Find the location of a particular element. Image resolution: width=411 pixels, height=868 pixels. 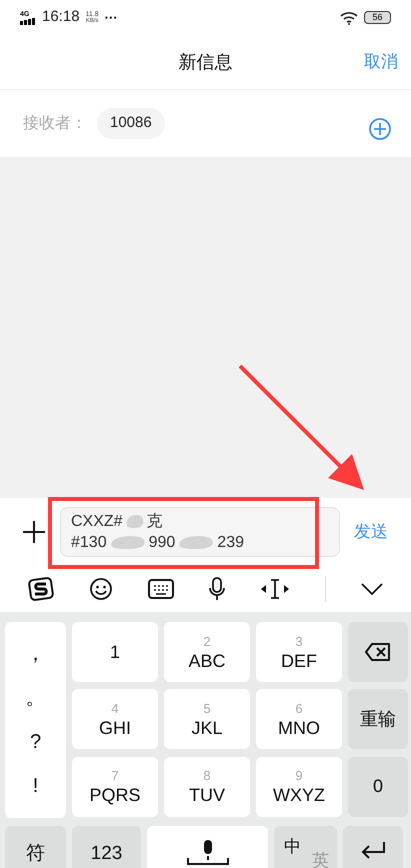

backspace-key is located at coordinates (378, 652).